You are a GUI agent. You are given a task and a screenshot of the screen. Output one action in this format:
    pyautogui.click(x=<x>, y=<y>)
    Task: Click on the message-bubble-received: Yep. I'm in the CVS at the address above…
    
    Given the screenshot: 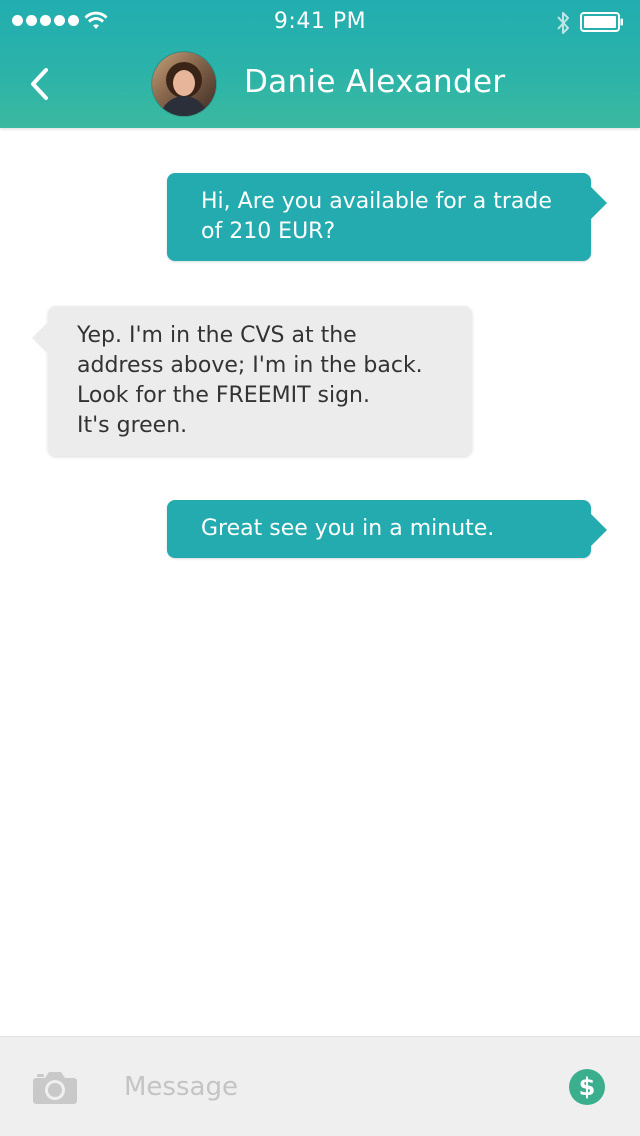 What is the action you would take?
    pyautogui.click(x=252, y=381)
    